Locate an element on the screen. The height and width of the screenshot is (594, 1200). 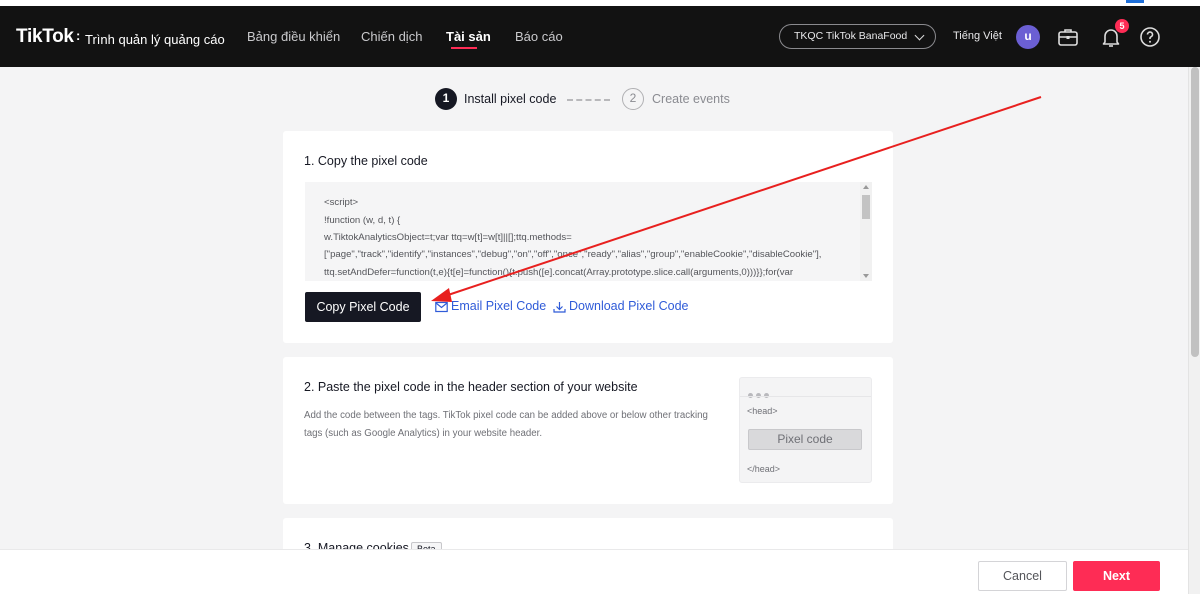
head-open-tag: <head> is located at coordinates (762, 411).